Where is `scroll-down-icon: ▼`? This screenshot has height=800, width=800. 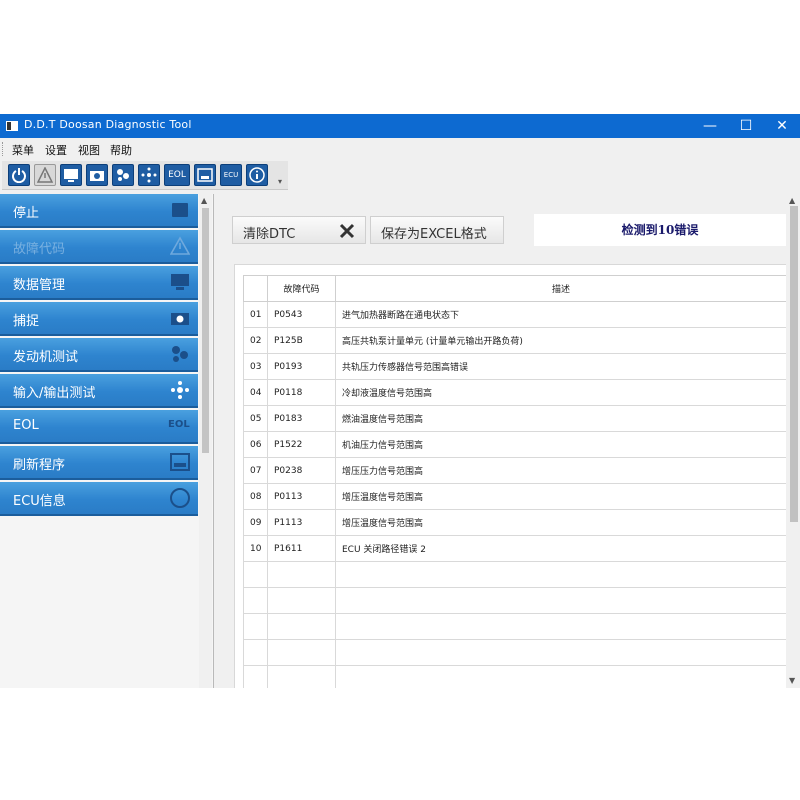 scroll-down-icon: ▼ is located at coordinates (792, 680).